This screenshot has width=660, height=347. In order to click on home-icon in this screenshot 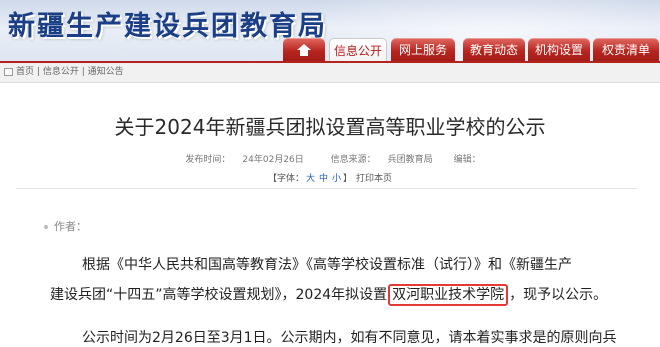, I will do `click(304, 50)`.